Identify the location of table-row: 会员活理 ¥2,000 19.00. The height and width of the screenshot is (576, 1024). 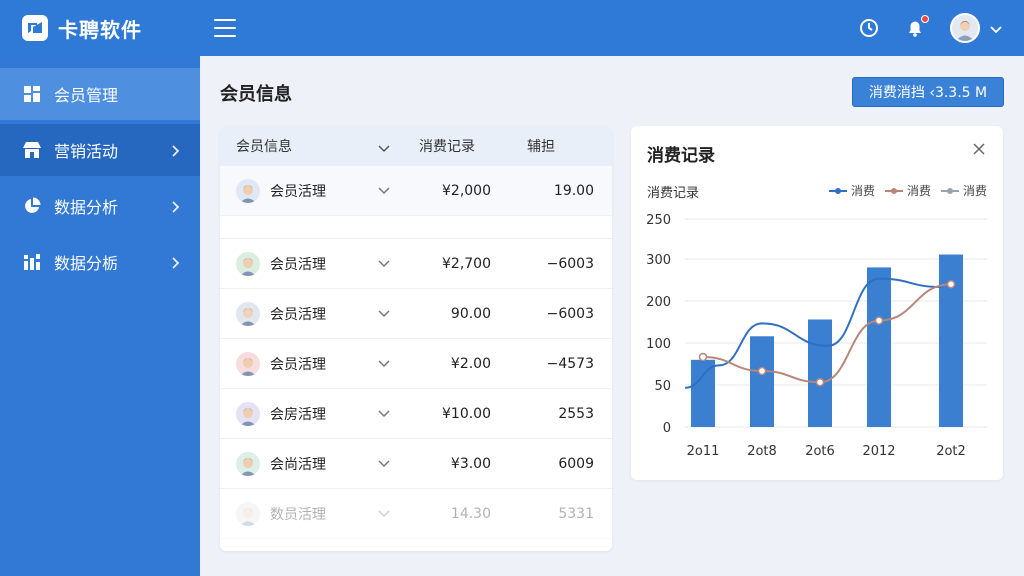
(416, 191).